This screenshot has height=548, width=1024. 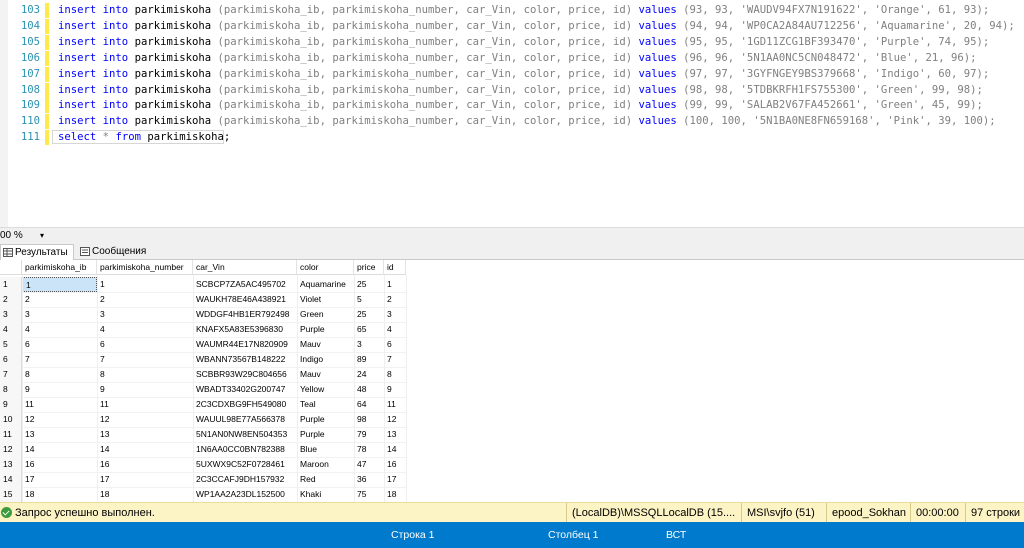 I want to click on row-number: 6, so click(x=11, y=359).